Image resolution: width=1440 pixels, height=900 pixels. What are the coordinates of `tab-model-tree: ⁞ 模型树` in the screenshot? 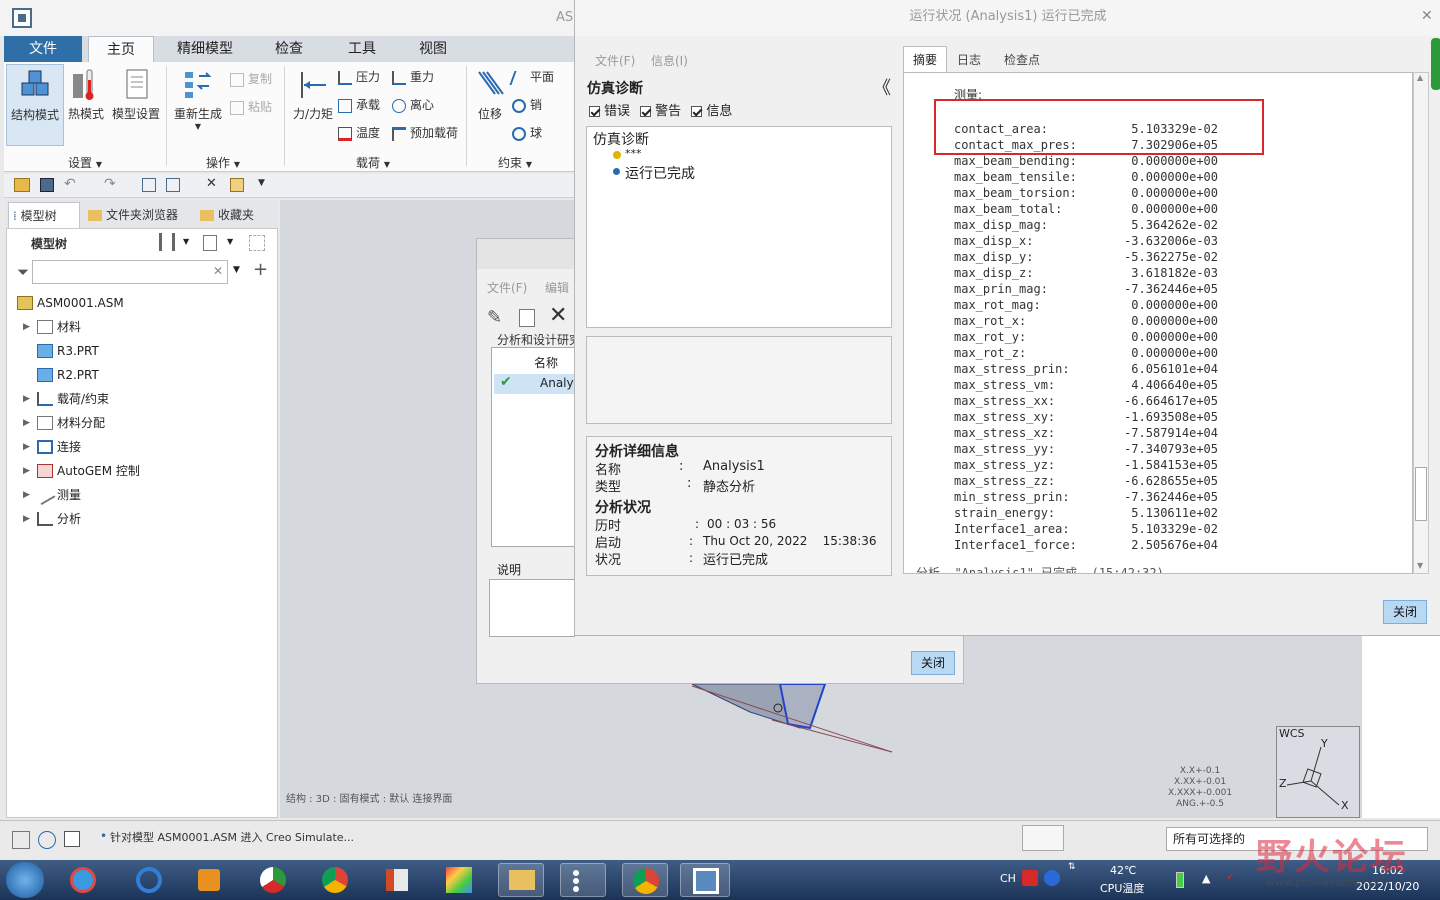 It's located at (44, 215).